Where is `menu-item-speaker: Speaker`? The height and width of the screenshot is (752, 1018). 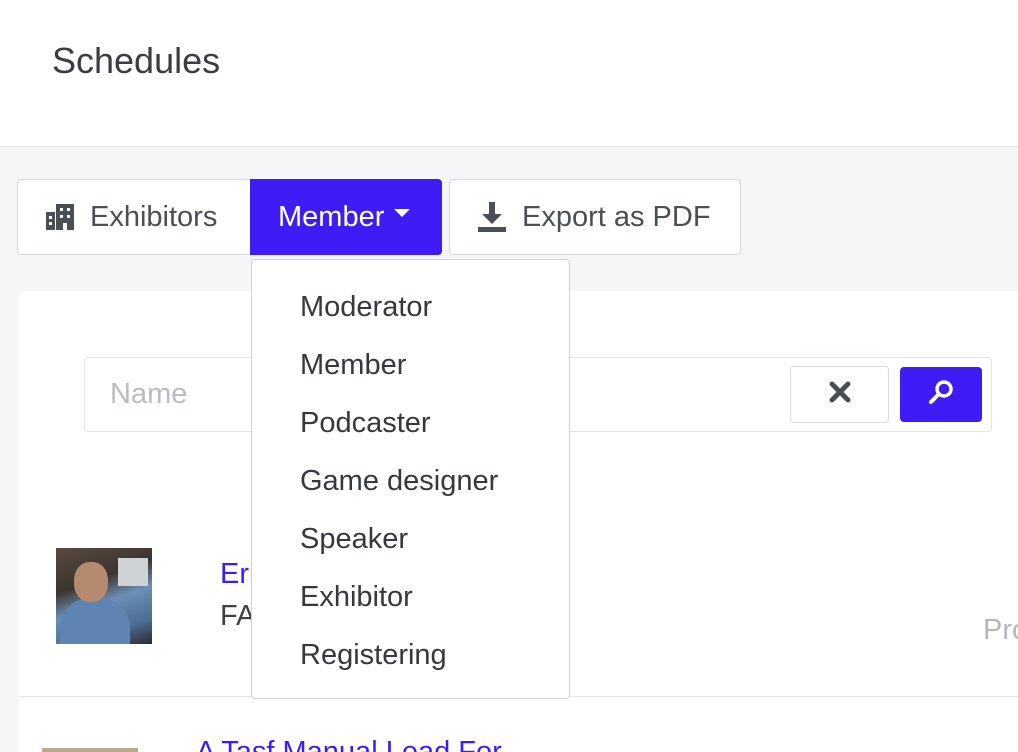
menu-item-speaker: Speaker is located at coordinates (410, 539).